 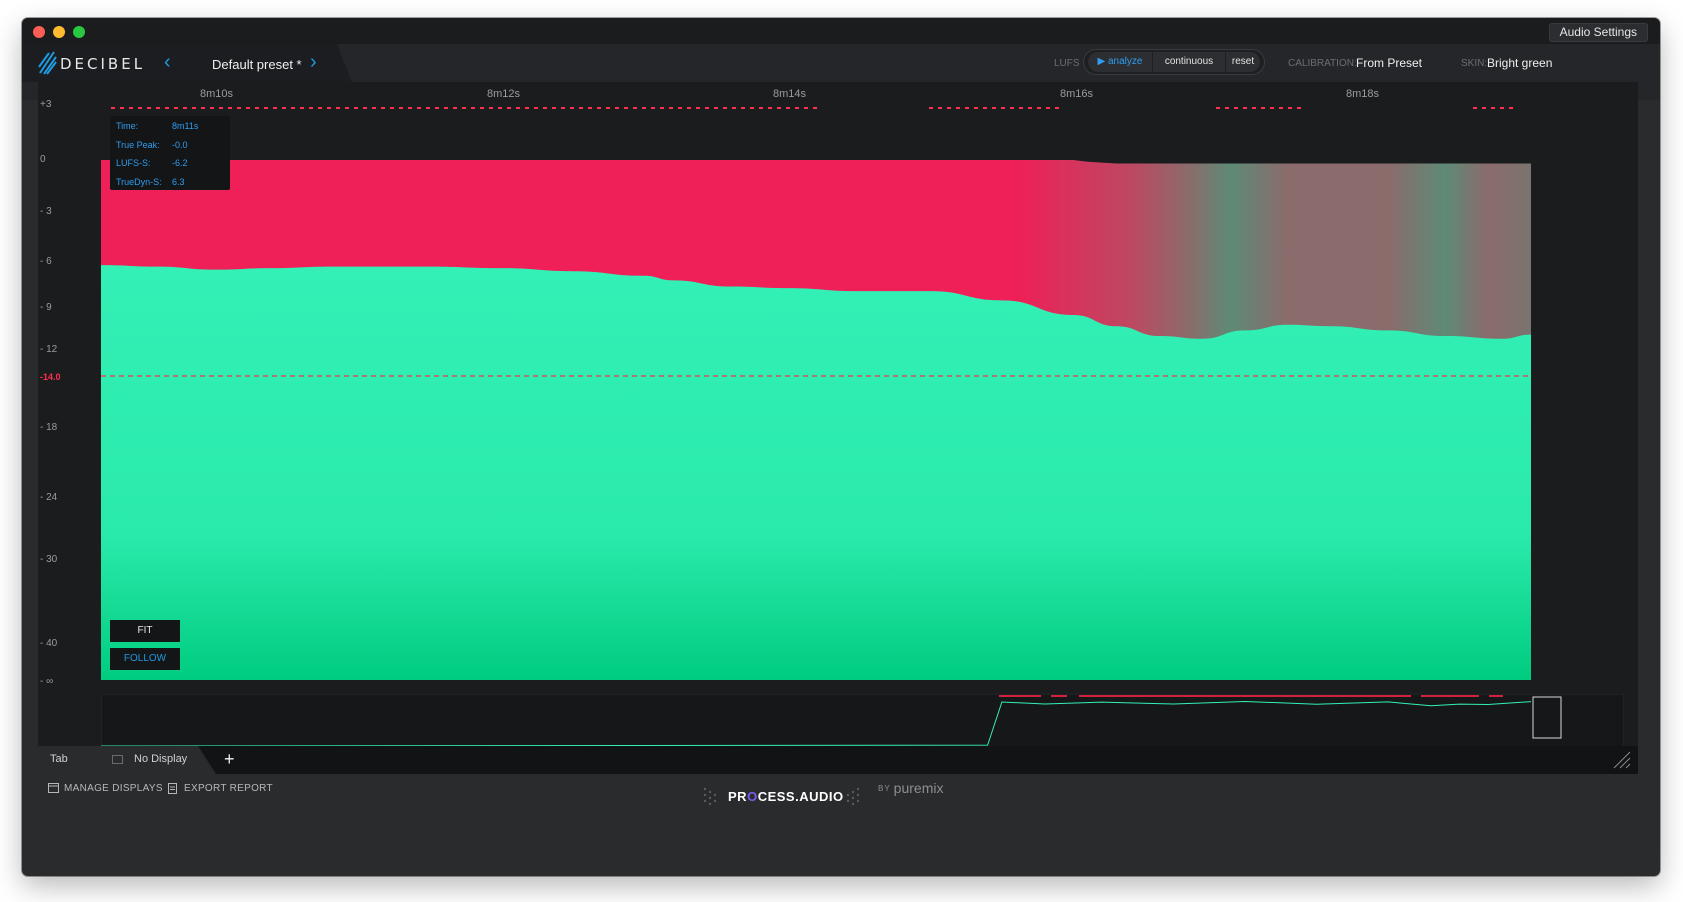 I want to click on reset-button: reset, so click(x=1243, y=62).